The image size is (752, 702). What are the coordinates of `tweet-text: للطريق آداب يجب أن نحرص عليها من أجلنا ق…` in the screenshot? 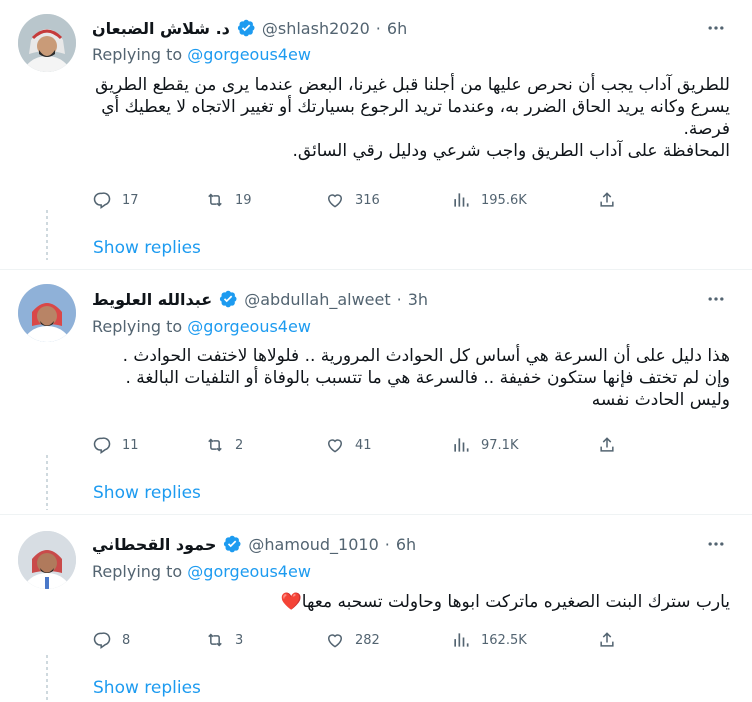 It's located at (412, 118).